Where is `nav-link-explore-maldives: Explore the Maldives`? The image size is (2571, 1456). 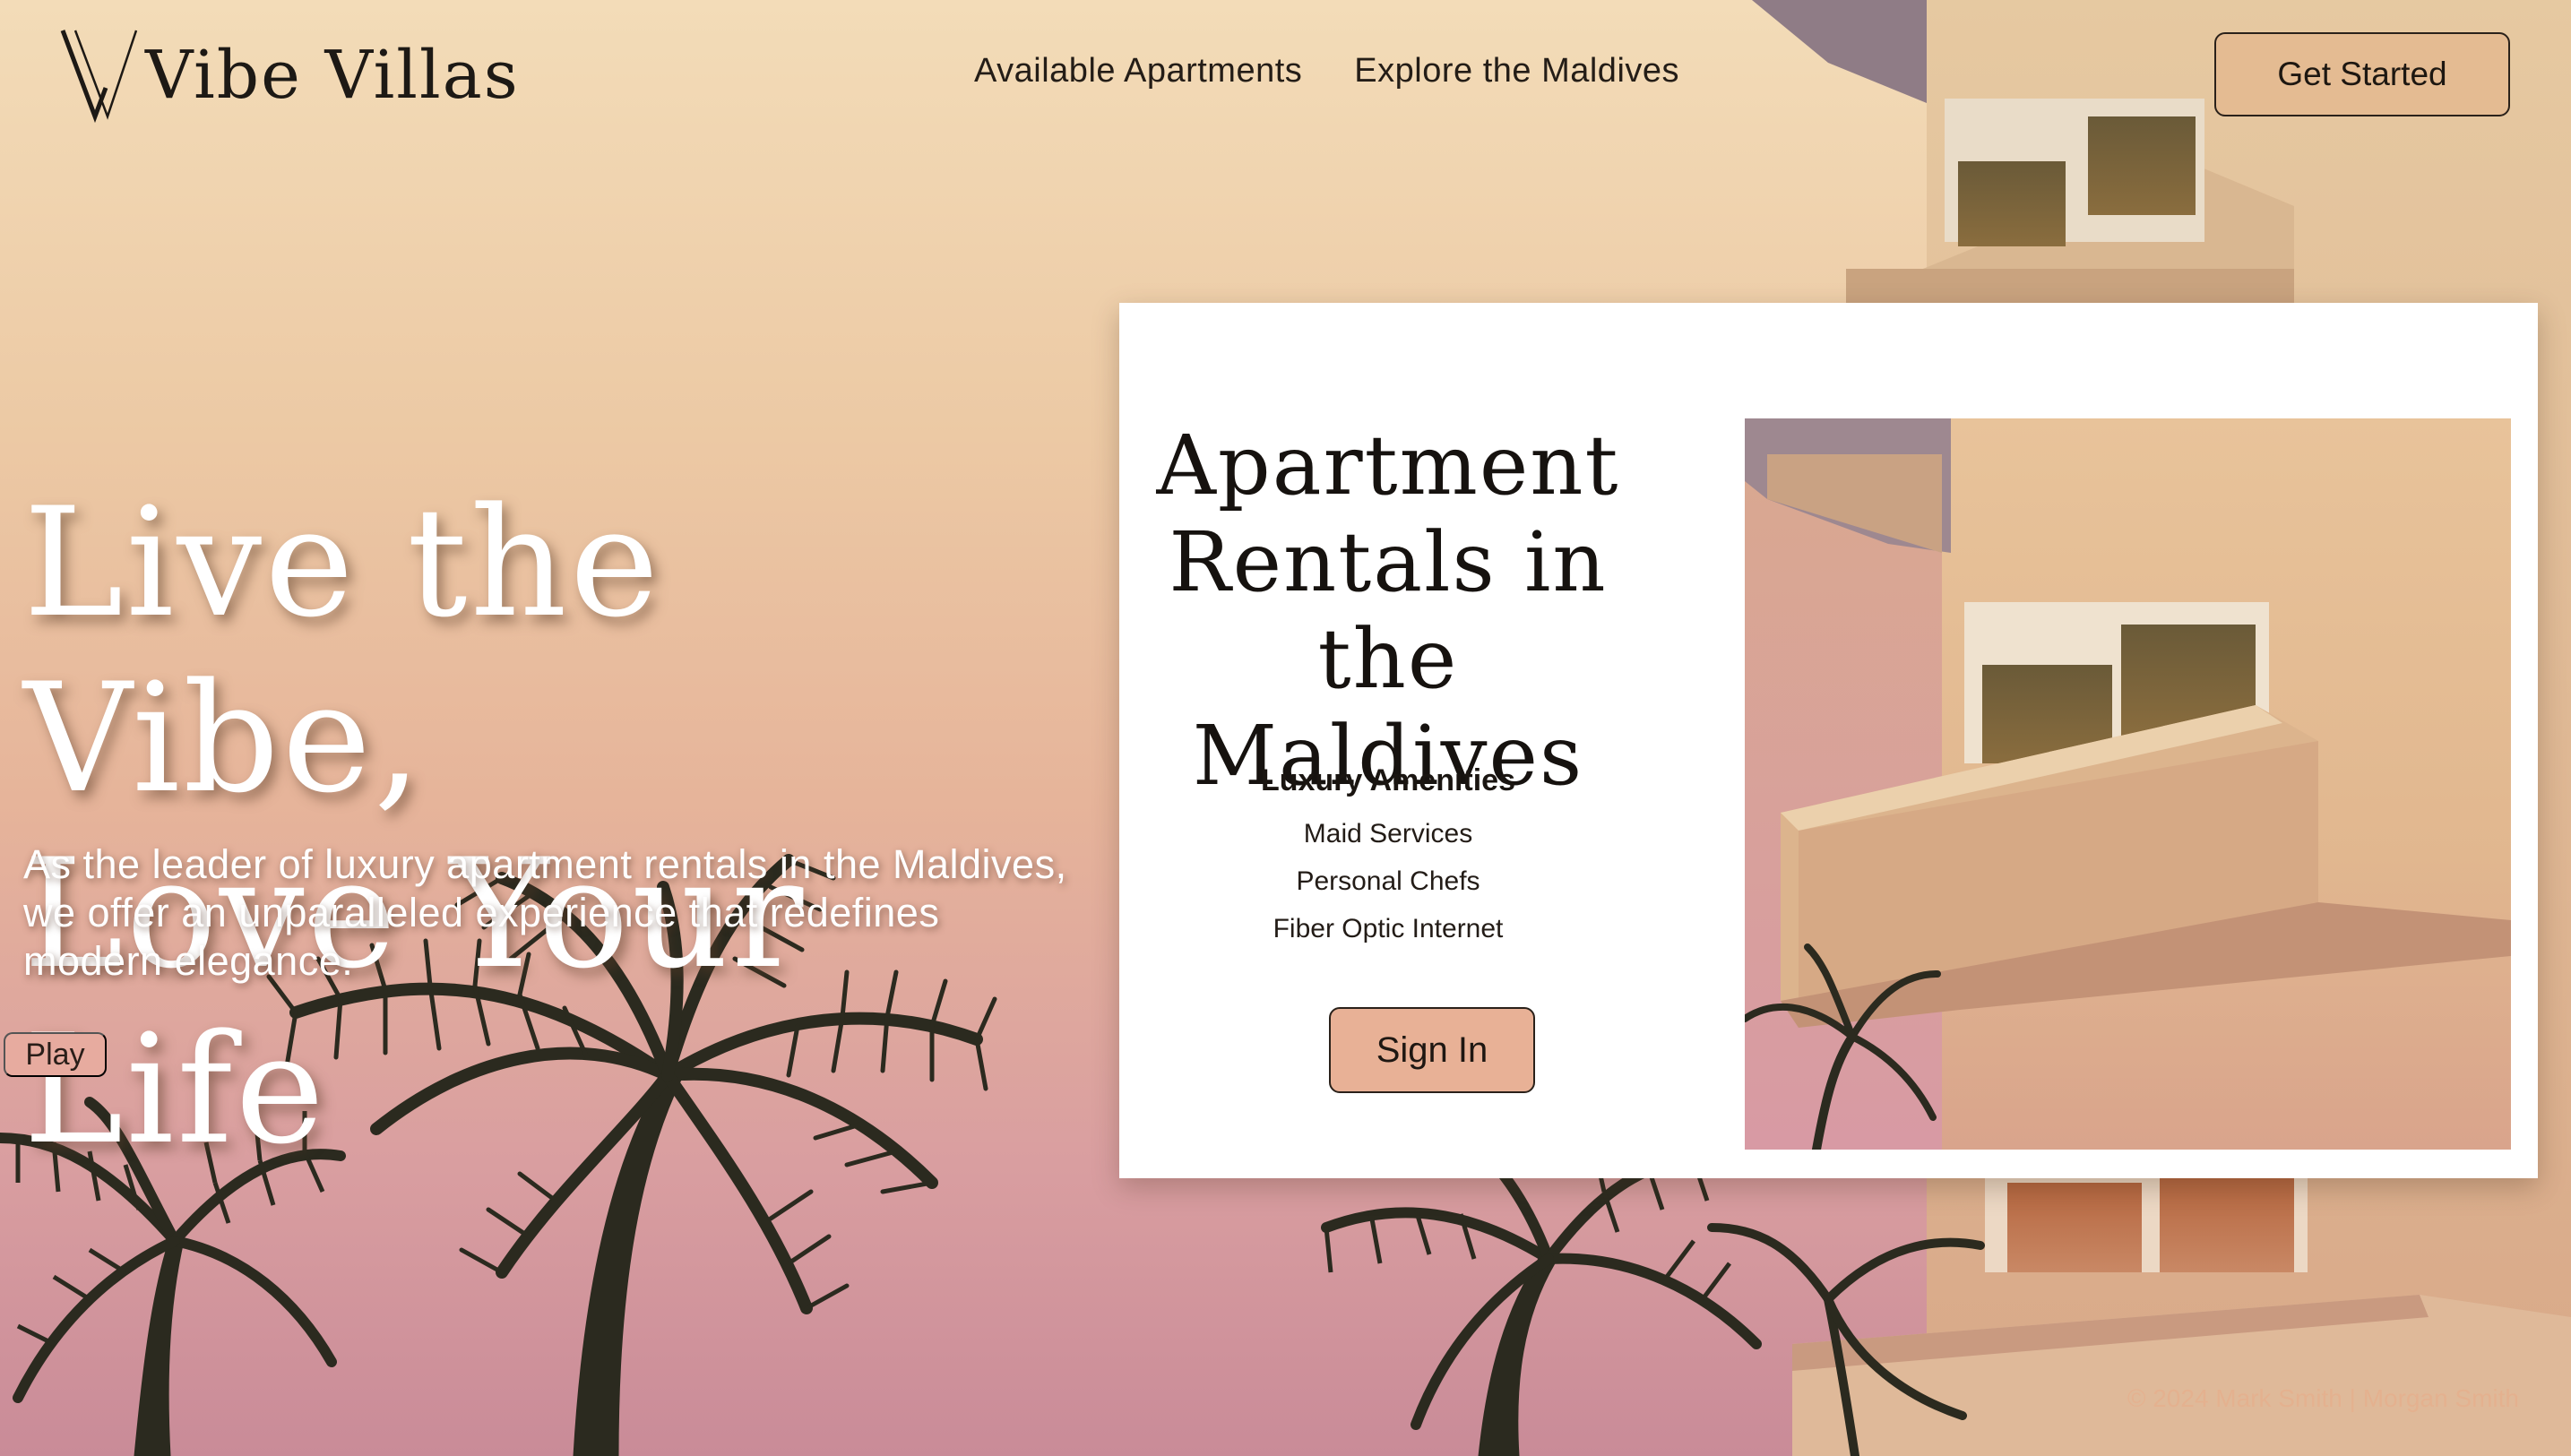 nav-link-explore-maldives: Explore the Maldives is located at coordinates (1516, 71).